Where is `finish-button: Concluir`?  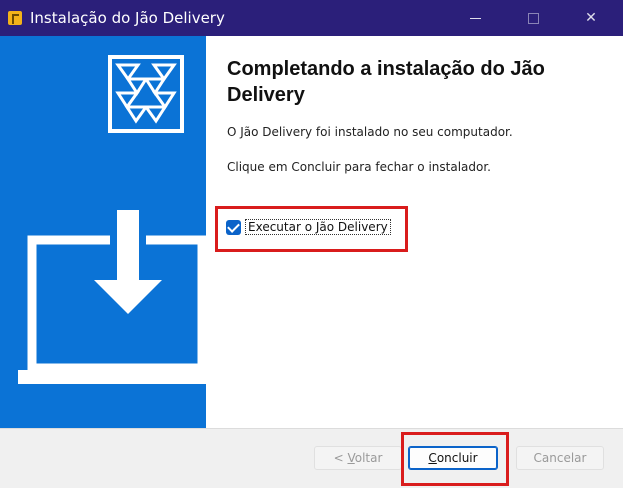
finish-button: Concluir is located at coordinates (453, 458).